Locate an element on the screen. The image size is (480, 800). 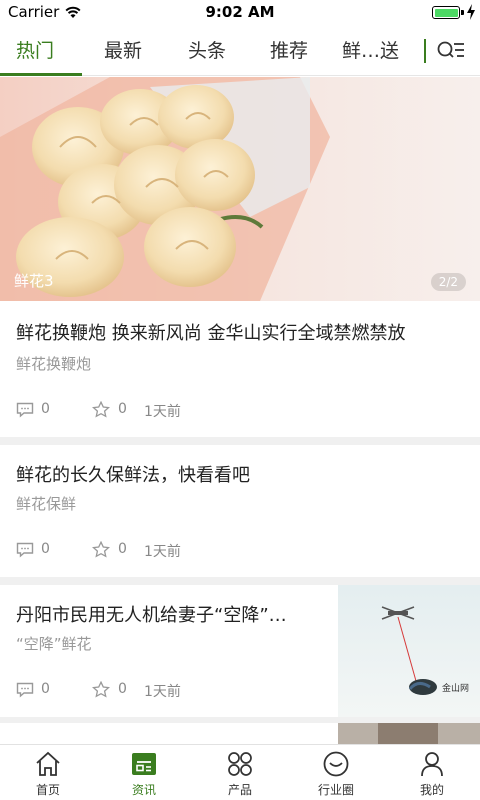
category-tabs: 热门 最新 头条 推荐 鲜…送 is located at coordinates (240, 51).